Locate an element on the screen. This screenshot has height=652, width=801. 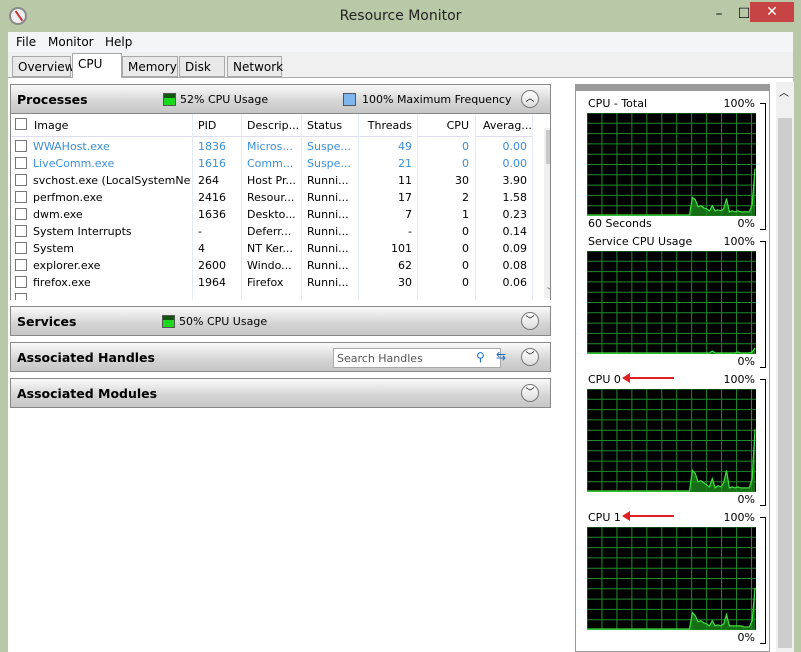
table-row: LiveComm.exe 1616 Comm... Suspe... 21 0 0.00 is located at coordinates (272, 163).